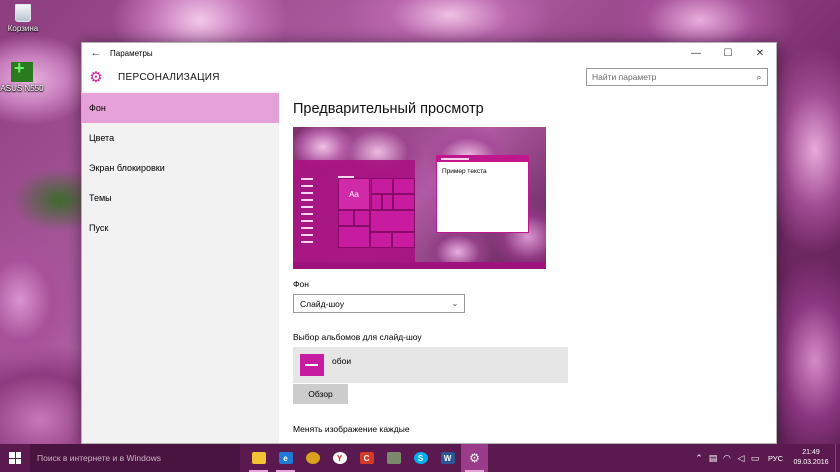 The height and width of the screenshot is (472, 840). I want to click on window-title: Параметры, so click(131, 53).